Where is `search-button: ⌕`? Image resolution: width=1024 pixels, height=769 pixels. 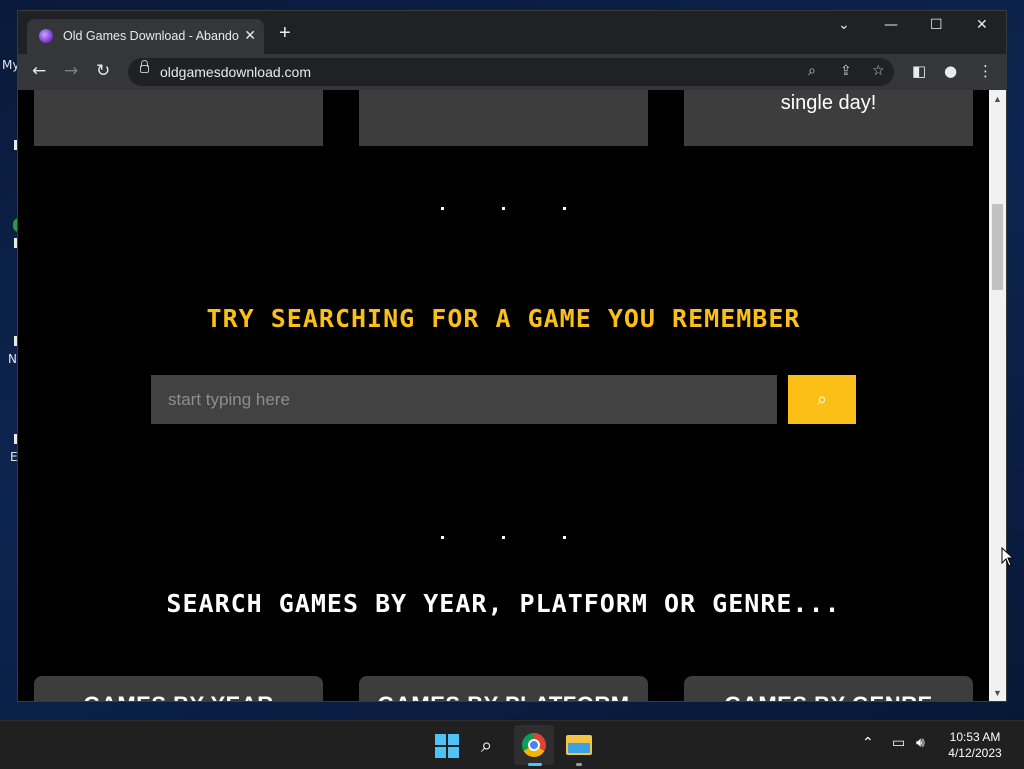 search-button: ⌕ is located at coordinates (822, 399).